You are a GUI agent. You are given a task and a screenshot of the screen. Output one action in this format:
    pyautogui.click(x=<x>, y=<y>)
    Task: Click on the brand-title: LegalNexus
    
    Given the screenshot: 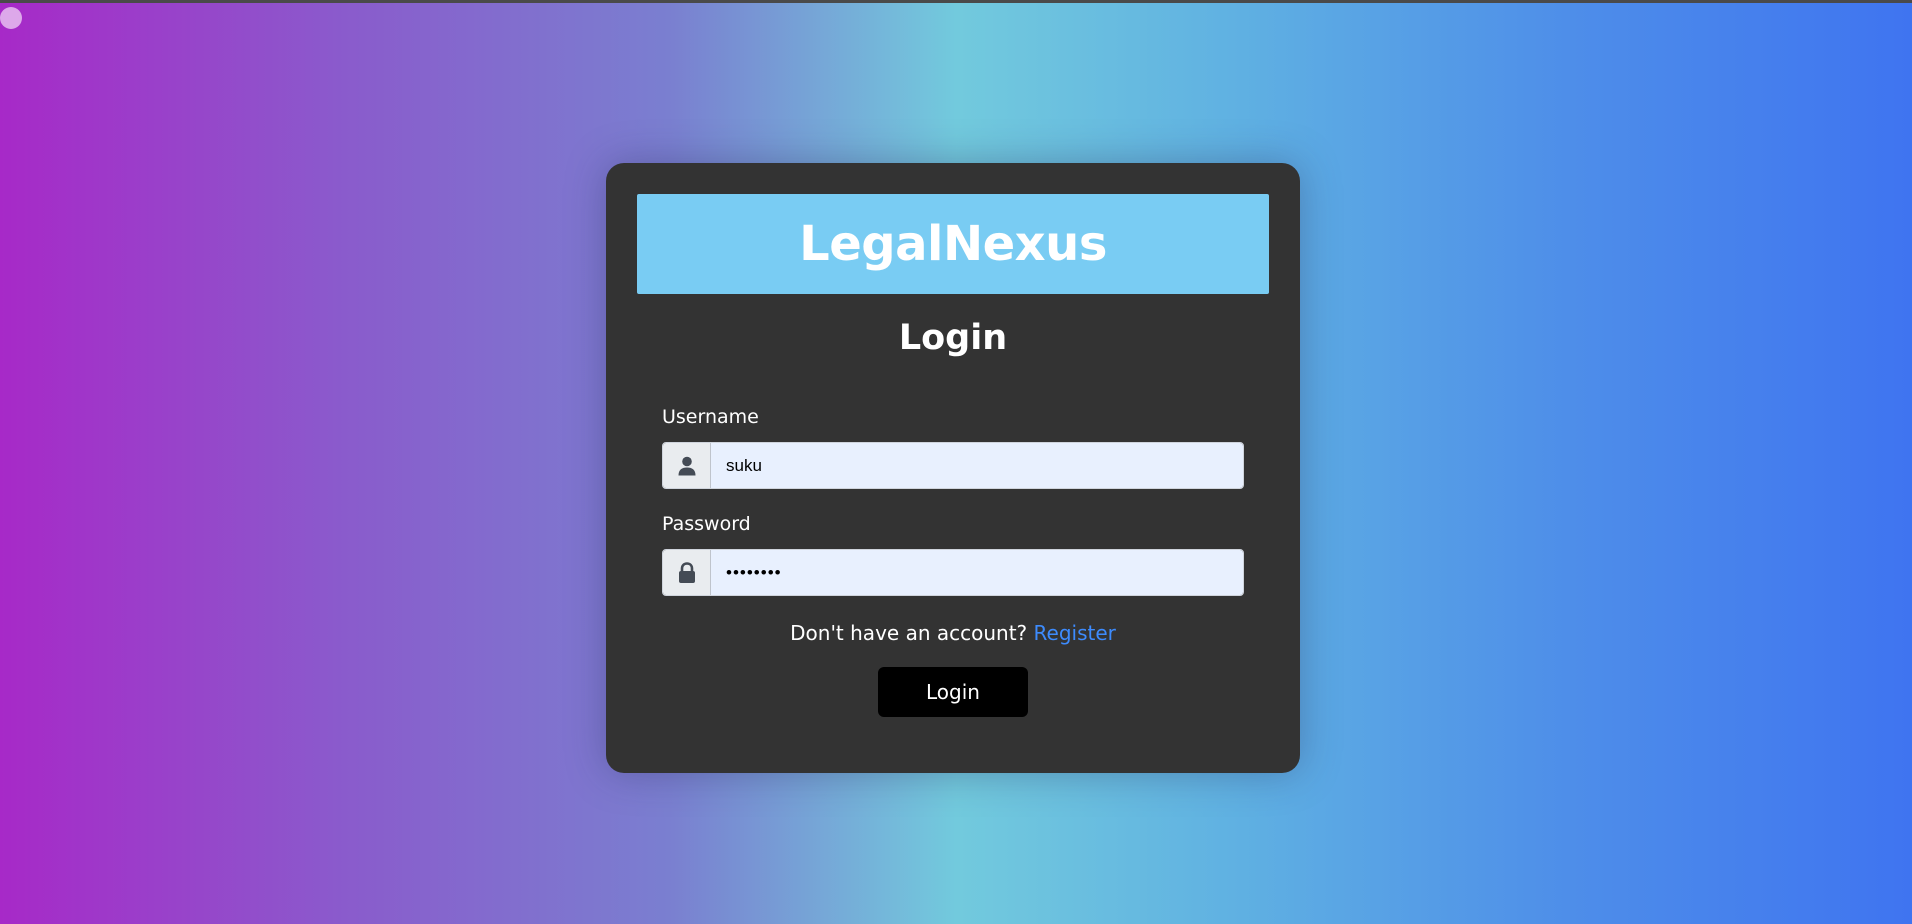 What is the action you would take?
    pyautogui.click(x=953, y=244)
    